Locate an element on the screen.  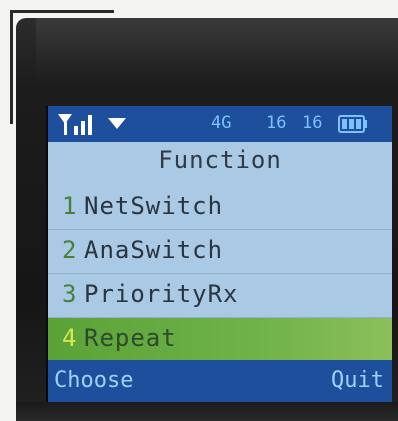
device-bottom-bezel is located at coordinates (207, 411).